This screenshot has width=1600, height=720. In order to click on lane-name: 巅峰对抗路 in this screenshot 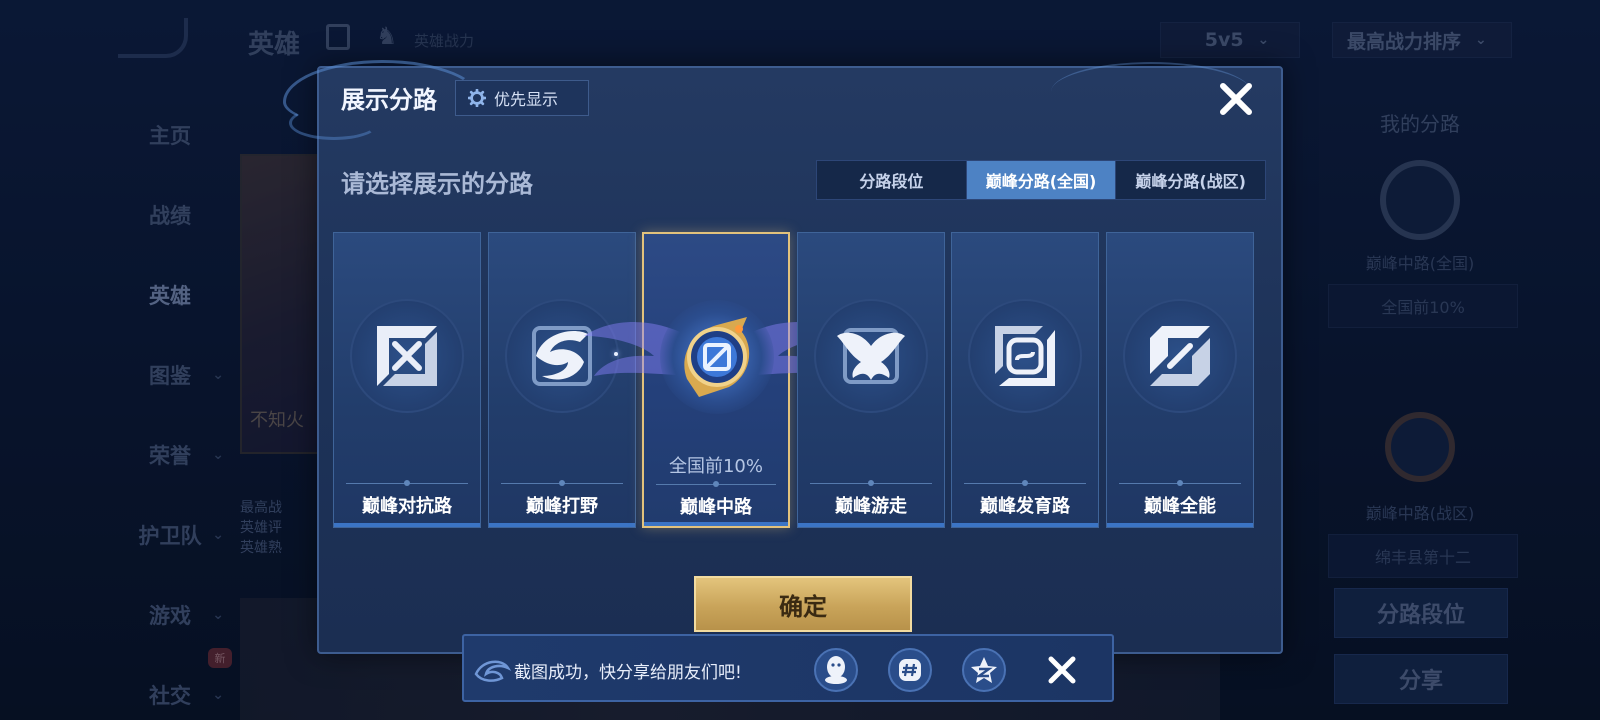, I will do `click(407, 506)`.